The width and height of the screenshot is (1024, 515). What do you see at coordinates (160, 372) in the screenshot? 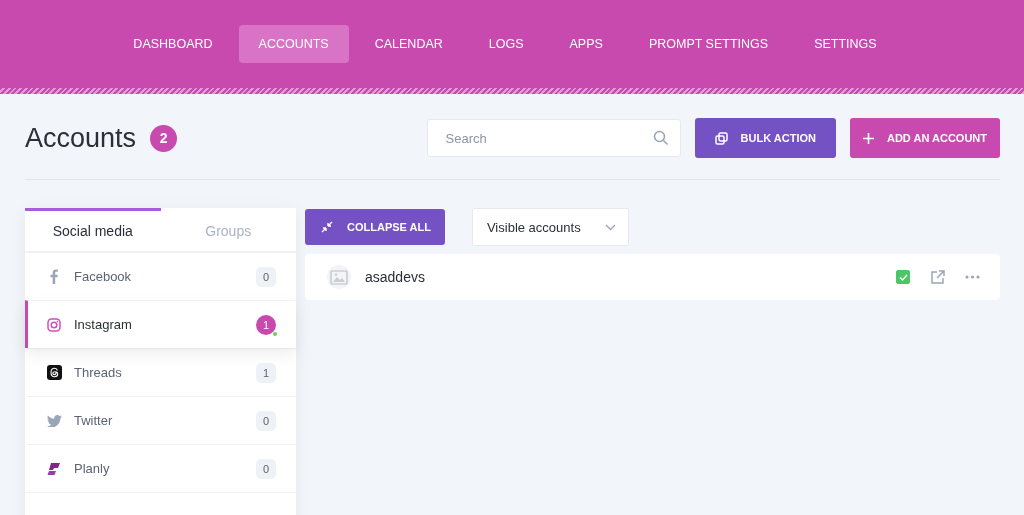
I see `network-item: Threads 1` at bounding box center [160, 372].